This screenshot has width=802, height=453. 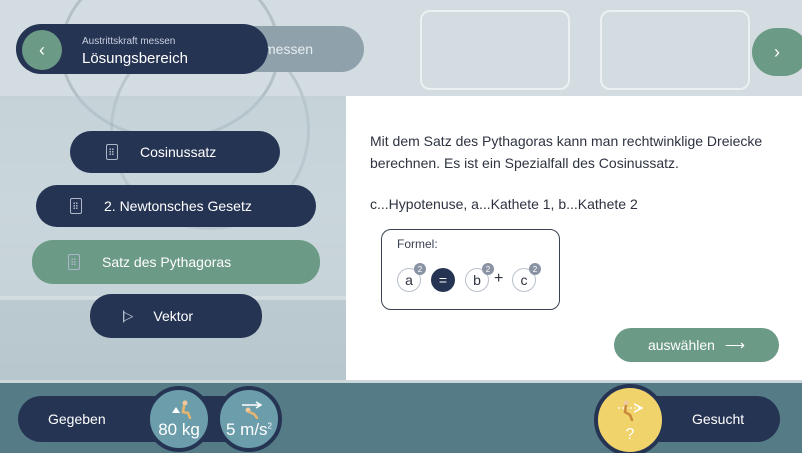 I want to click on variable-b: b, so click(x=477, y=280).